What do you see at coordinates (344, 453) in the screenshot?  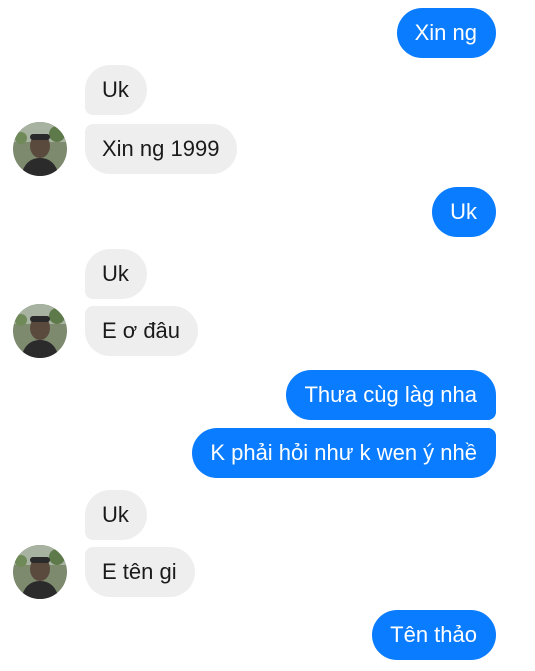 I see `outgoing-message: K phải hỏi như k wen ý nhề` at bounding box center [344, 453].